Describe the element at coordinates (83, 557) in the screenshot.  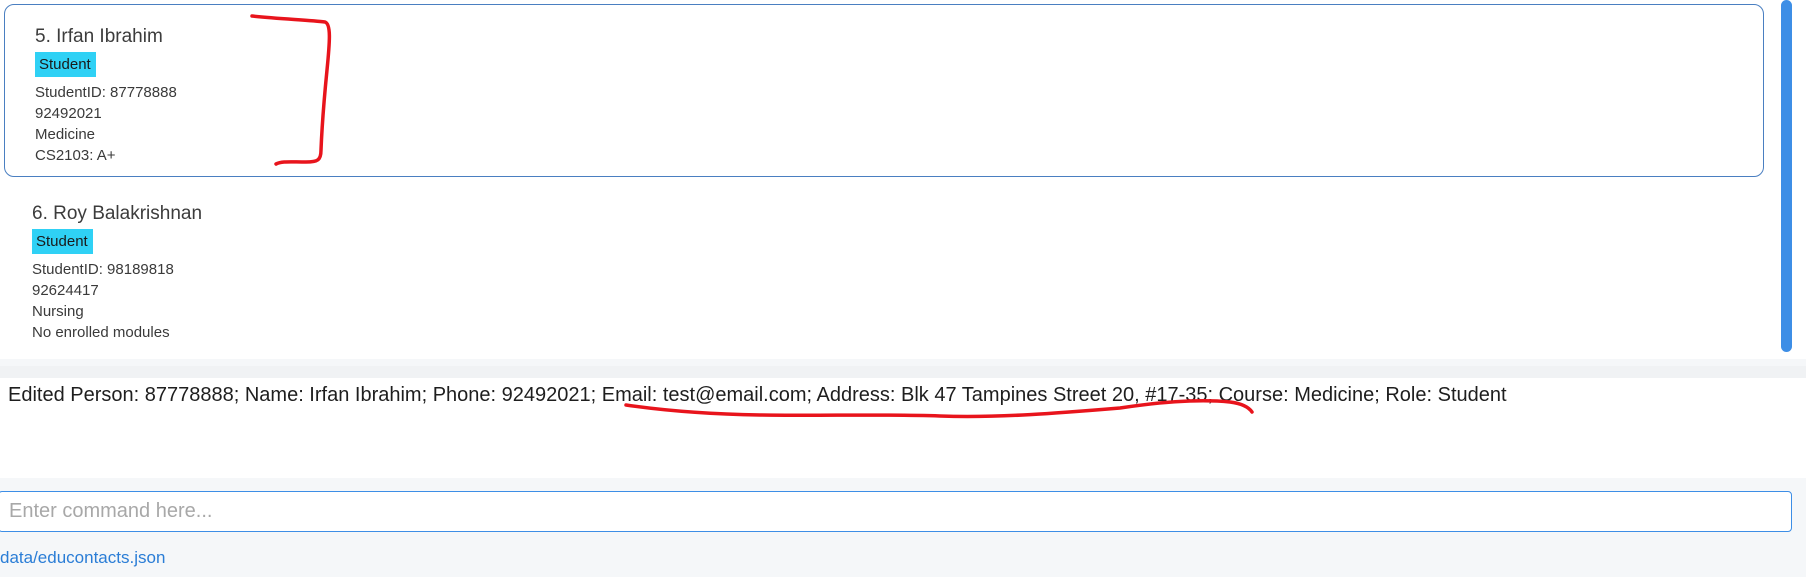
I see `status-bar-file-path: data/educontacts.json` at that location.